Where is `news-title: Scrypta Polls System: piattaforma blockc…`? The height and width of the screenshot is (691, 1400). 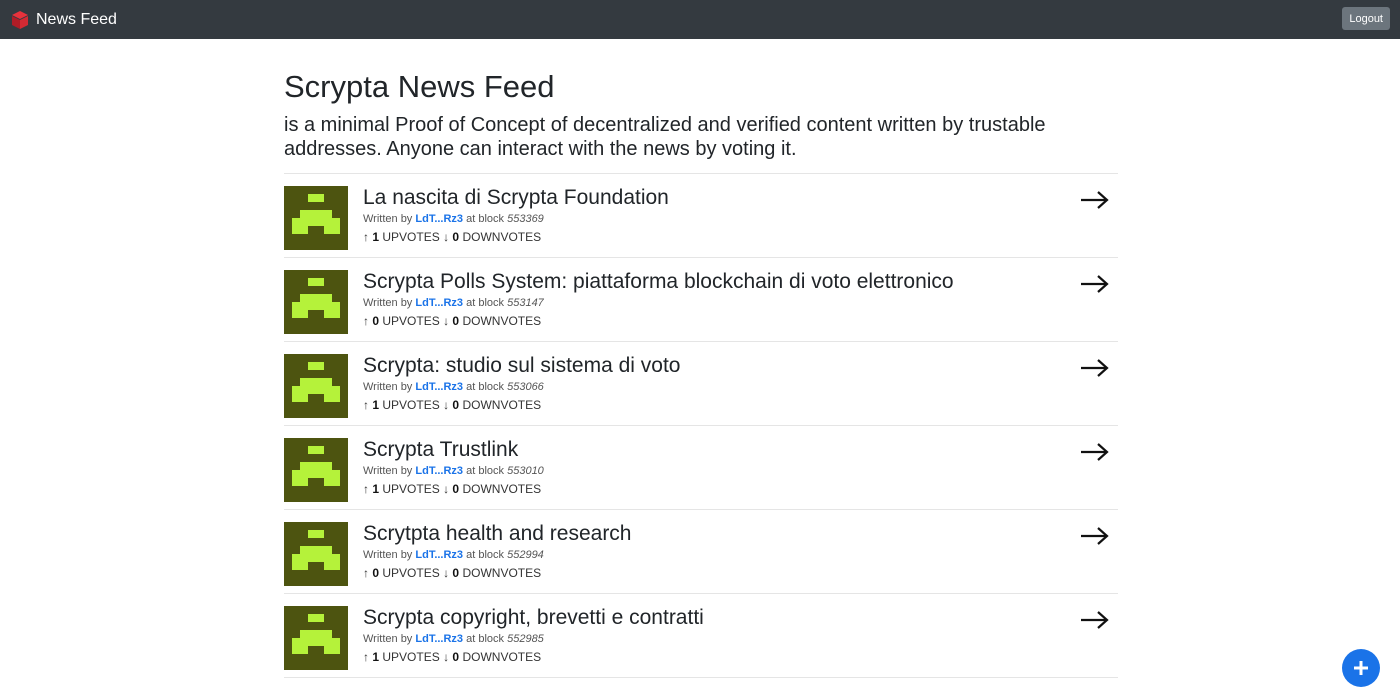 news-title: Scrypta Polls System: piattaforma blockc… is located at coordinates (658, 282).